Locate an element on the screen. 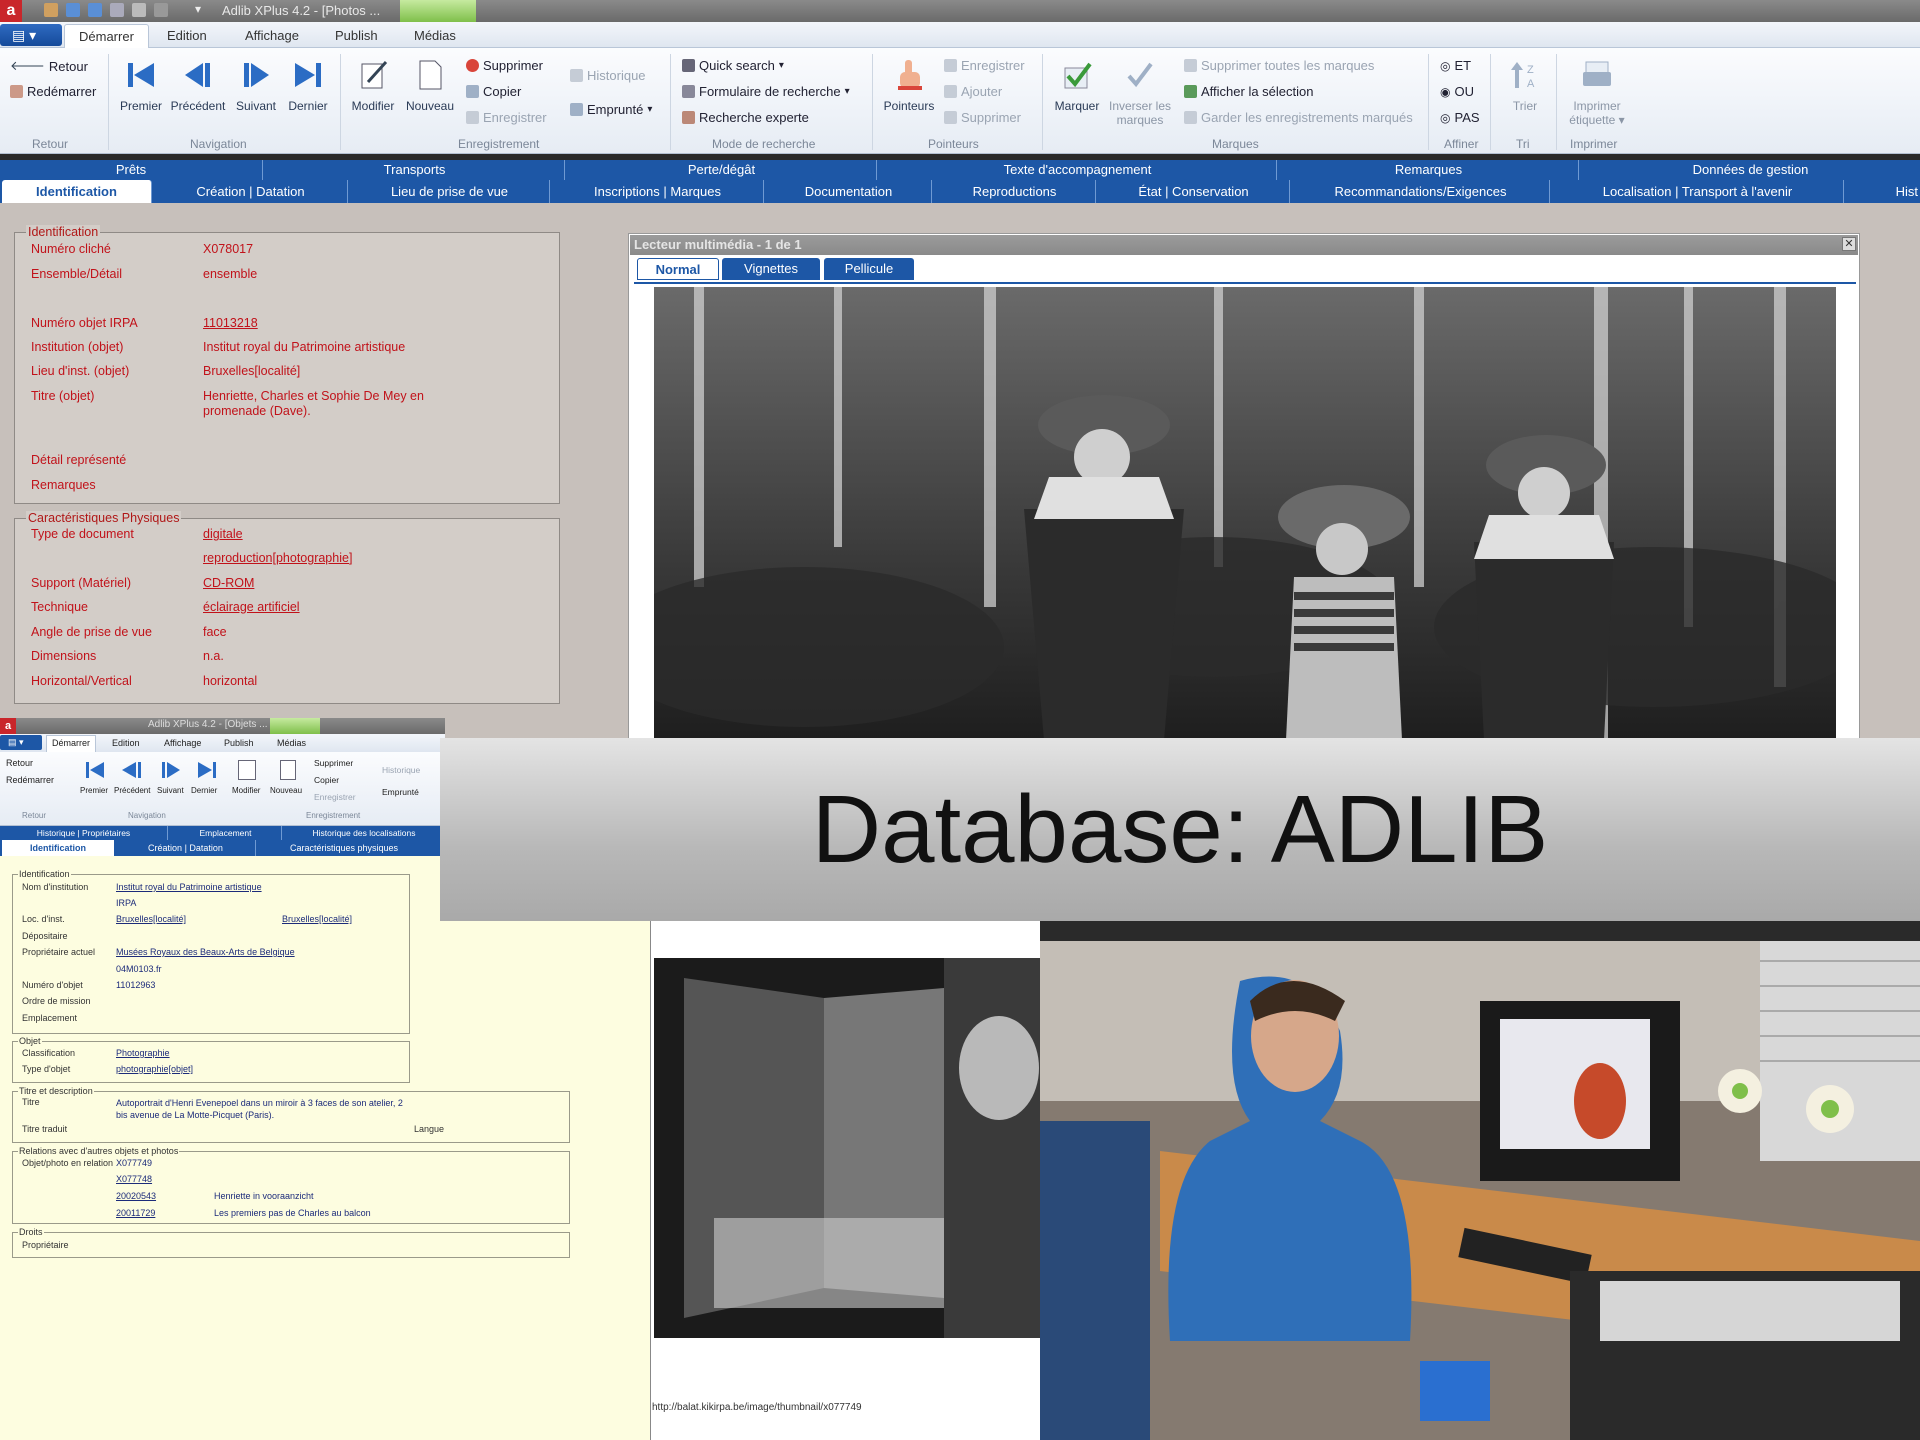 This screenshot has height=1440, width=1920. window2-tab-creation-datation: Création | Datation is located at coordinates (186, 848).